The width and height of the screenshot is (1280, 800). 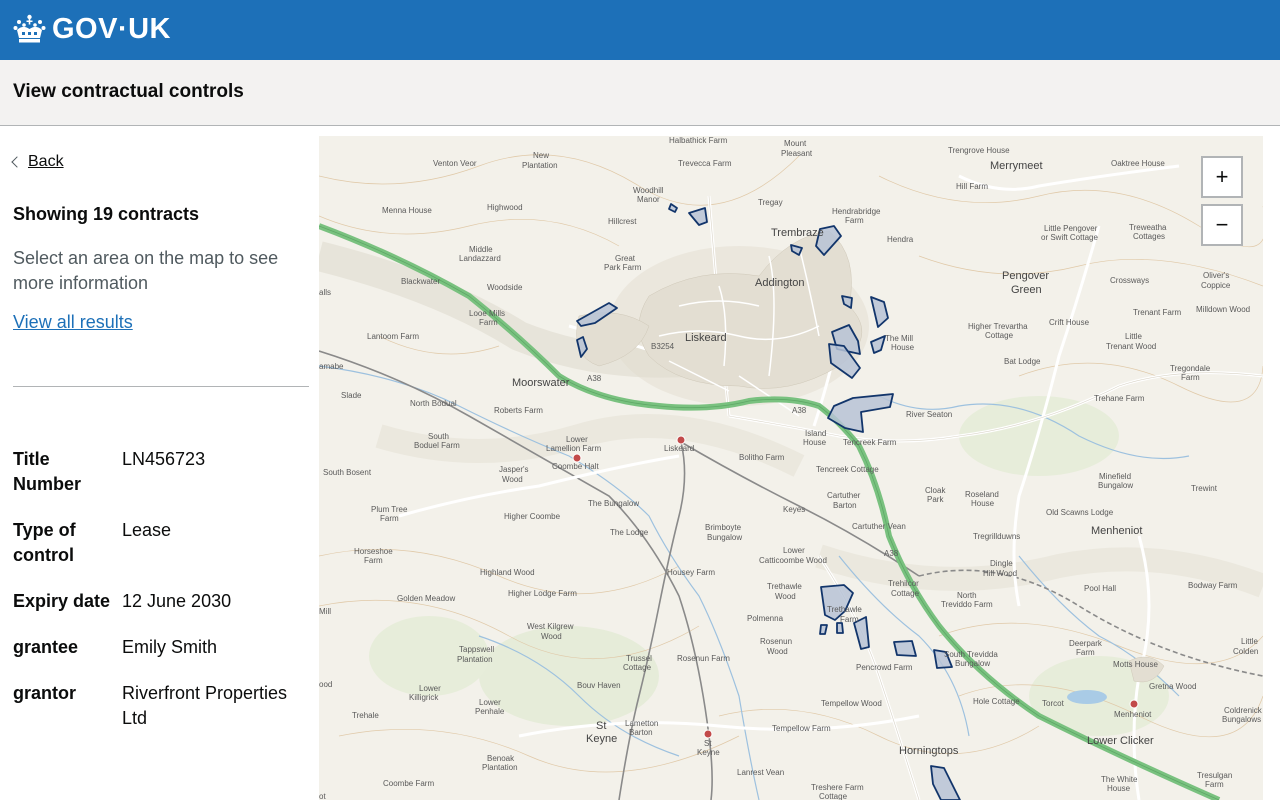 What do you see at coordinates (351, 395) in the screenshot?
I see `place-label: Slade` at bounding box center [351, 395].